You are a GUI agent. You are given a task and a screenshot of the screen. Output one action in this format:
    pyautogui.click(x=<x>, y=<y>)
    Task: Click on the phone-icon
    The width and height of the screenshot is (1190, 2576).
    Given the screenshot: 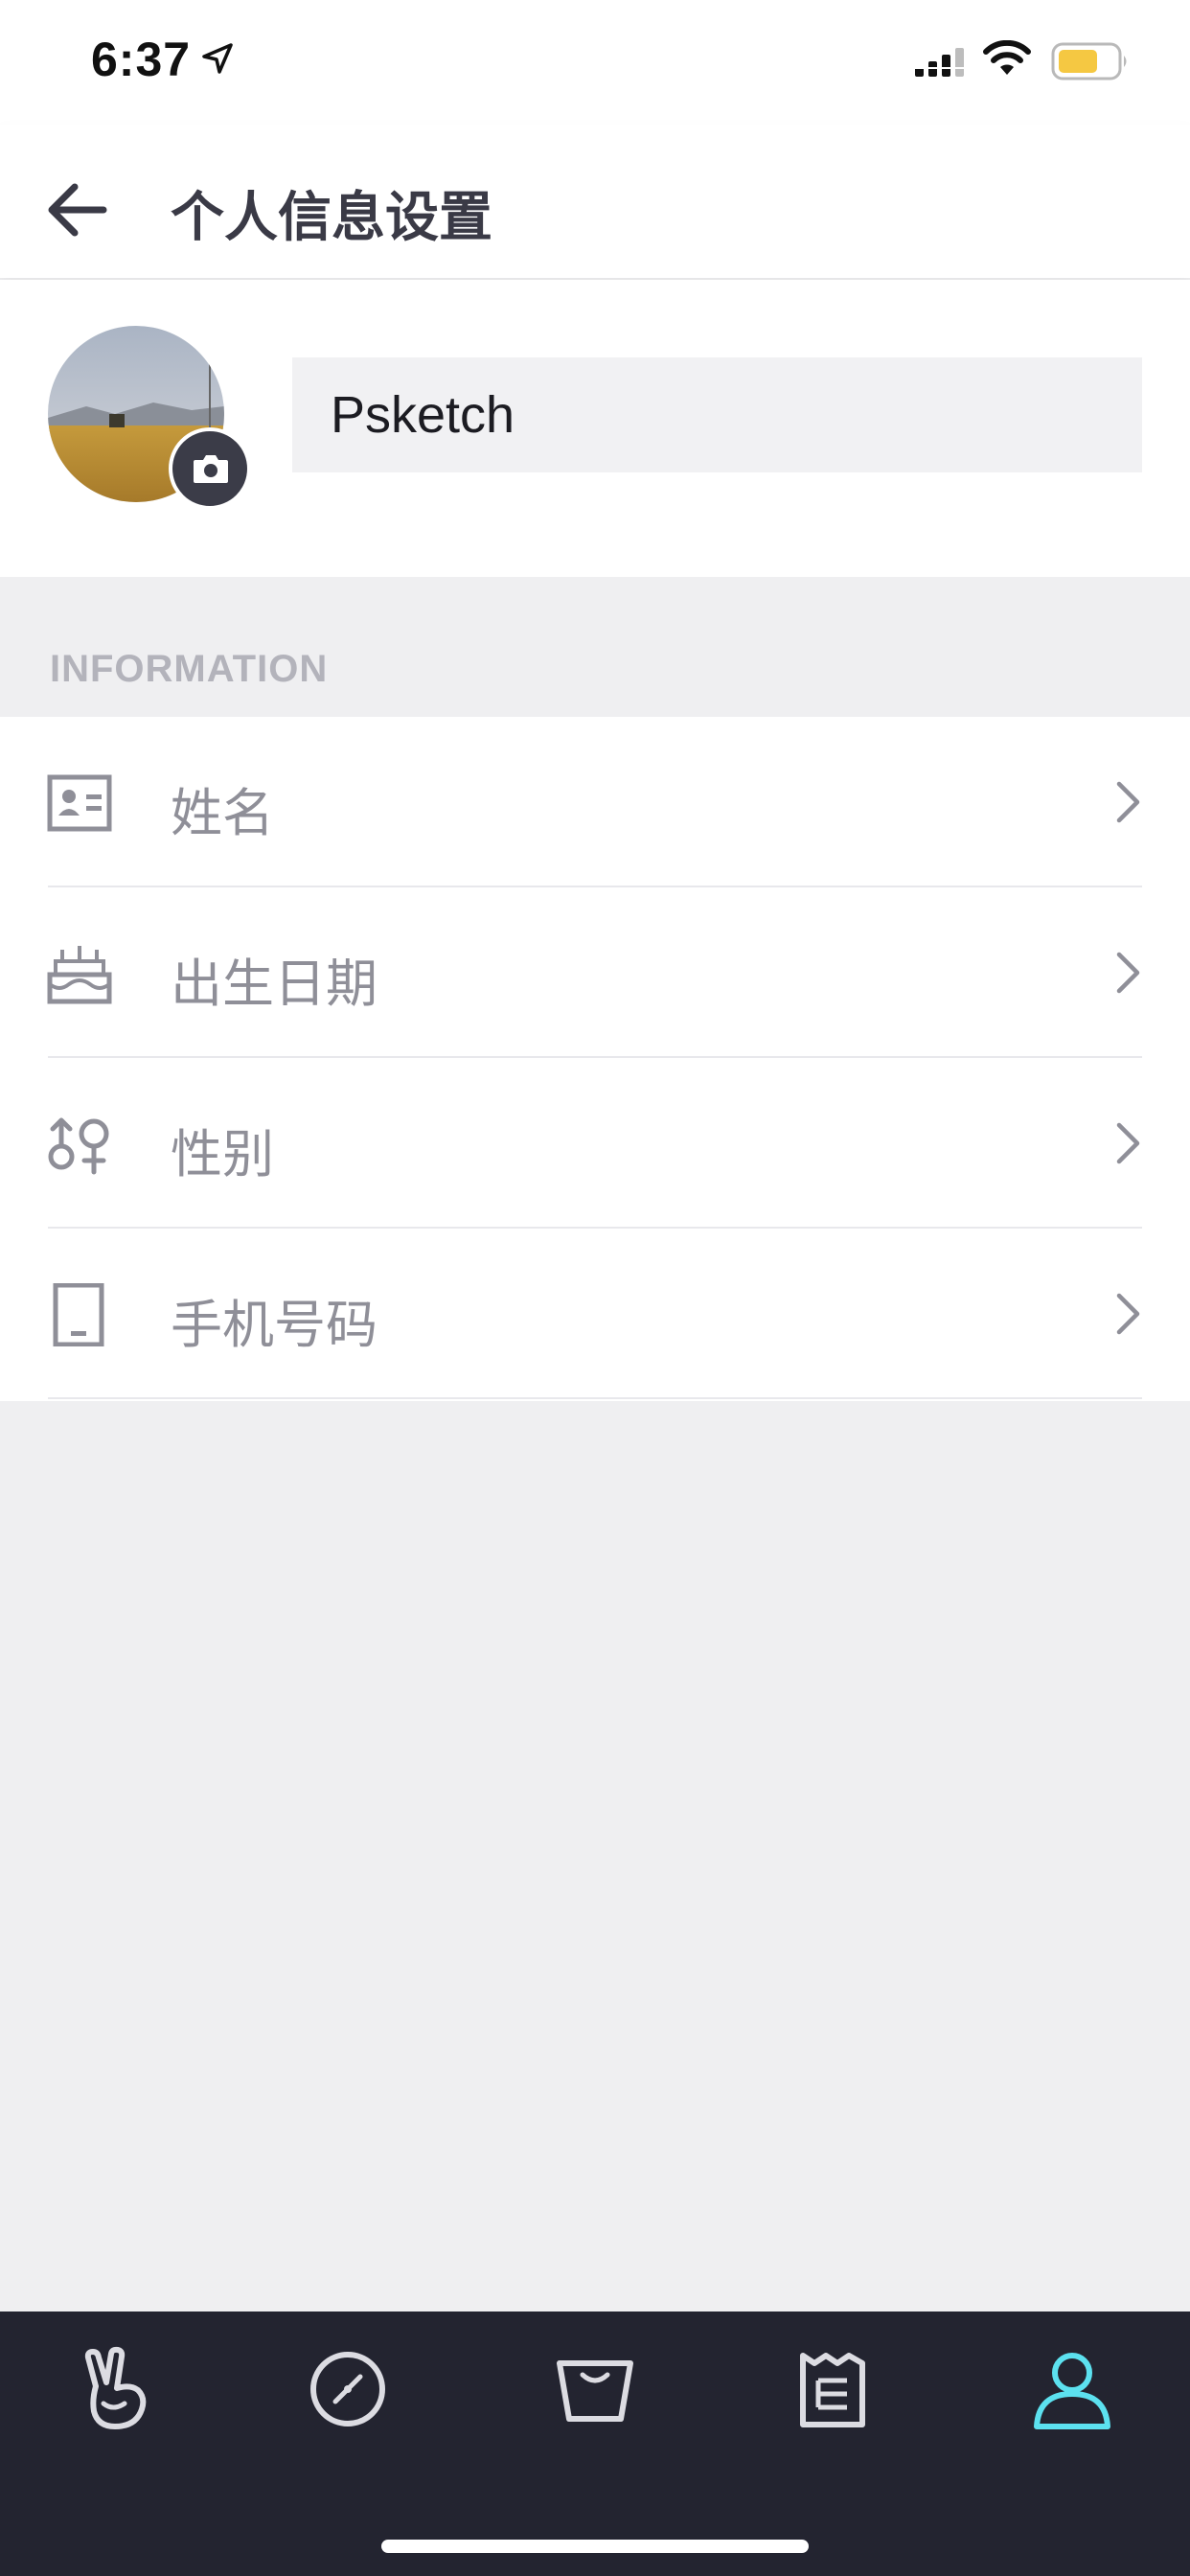 What is the action you would take?
    pyautogui.click(x=78, y=1314)
    